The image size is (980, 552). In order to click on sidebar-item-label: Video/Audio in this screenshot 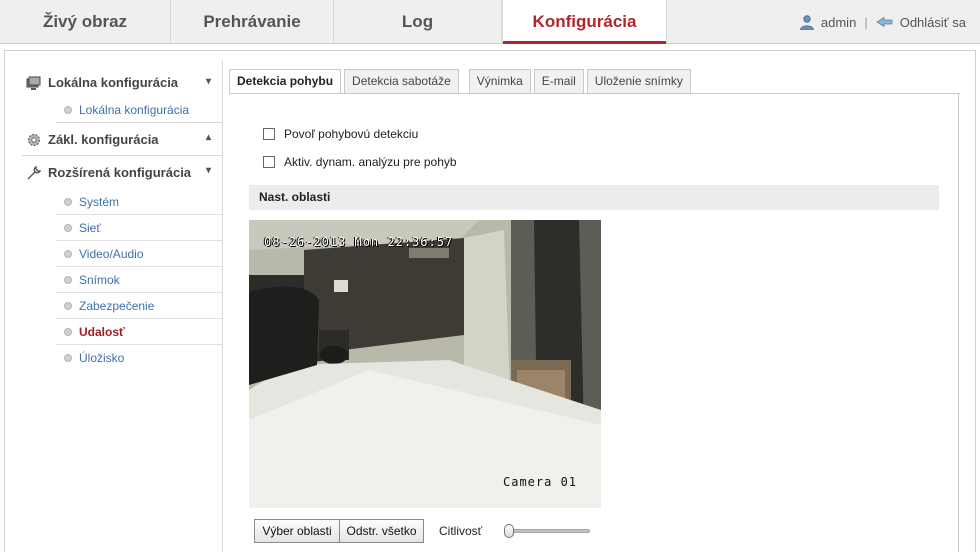, I will do `click(111, 254)`.